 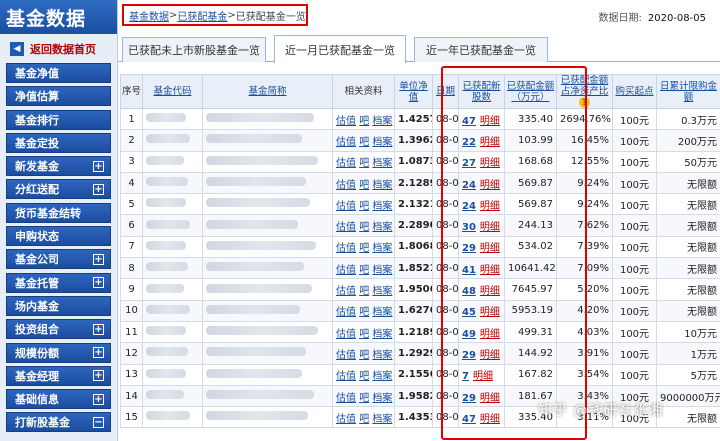 What do you see at coordinates (58, 119) in the screenshot?
I see `sidebar-item: 基金排行` at bounding box center [58, 119].